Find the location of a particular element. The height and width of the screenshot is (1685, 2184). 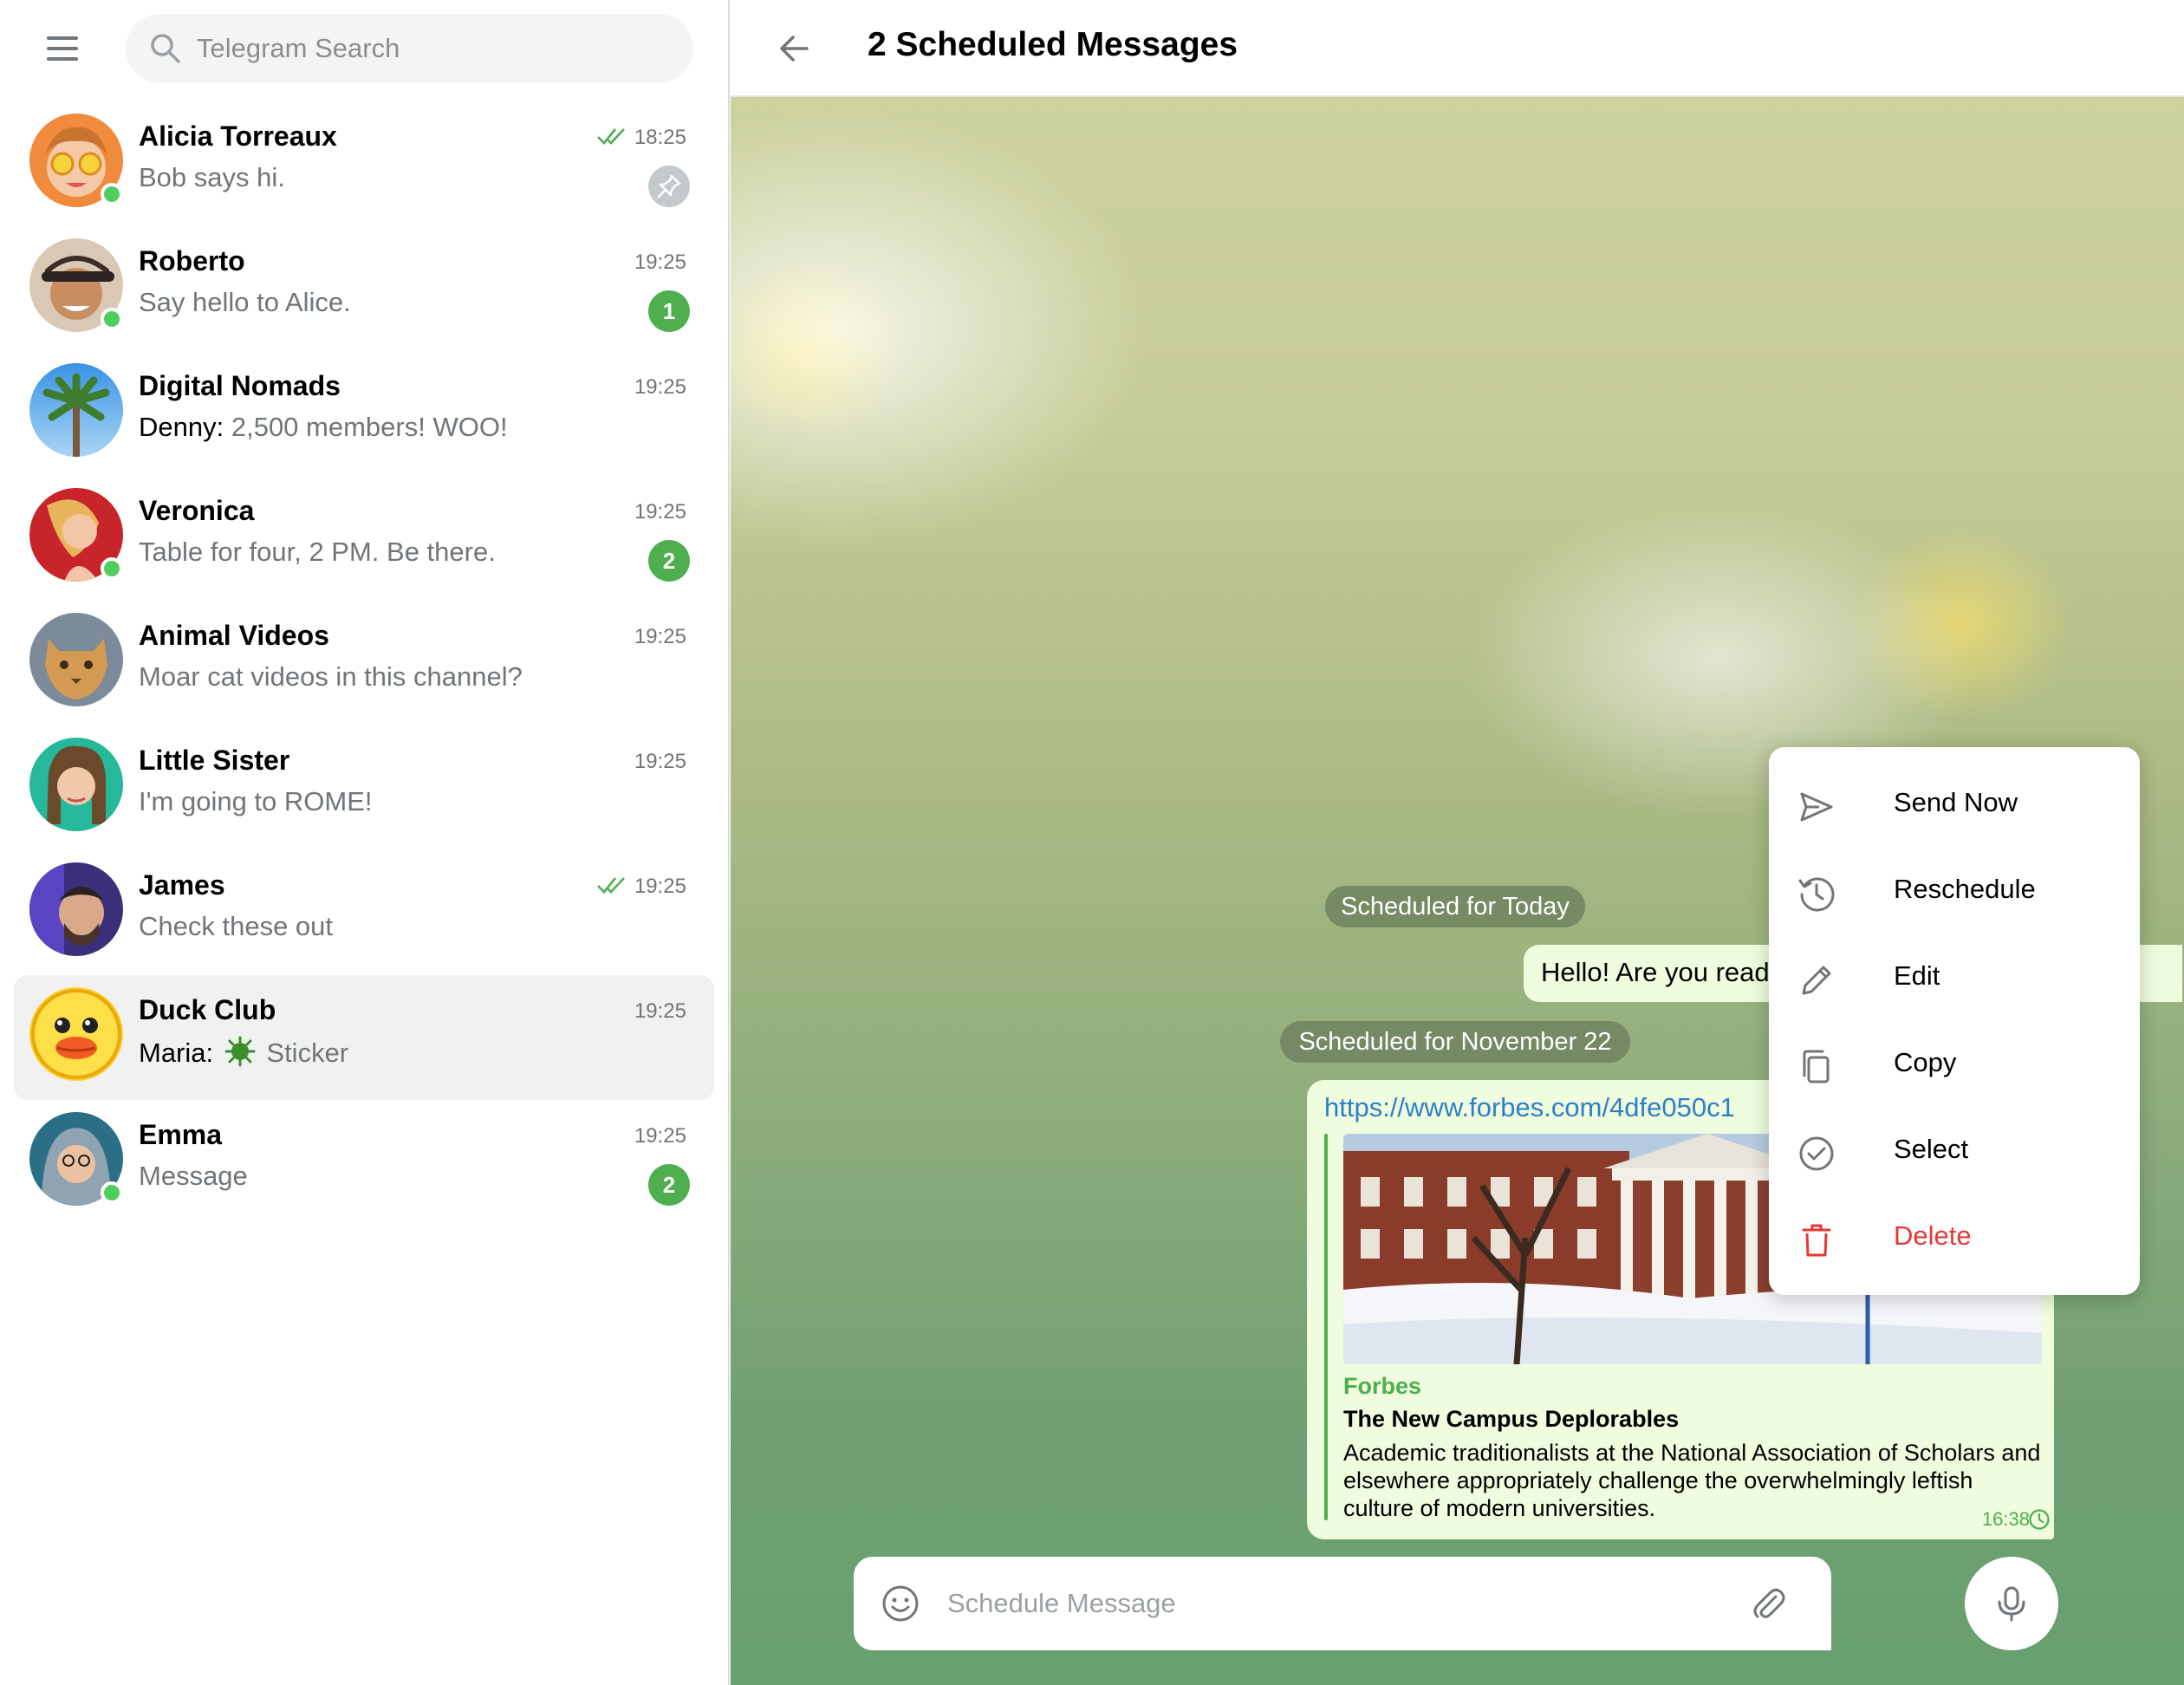

menu-item-label: Select is located at coordinates (1931, 1149).